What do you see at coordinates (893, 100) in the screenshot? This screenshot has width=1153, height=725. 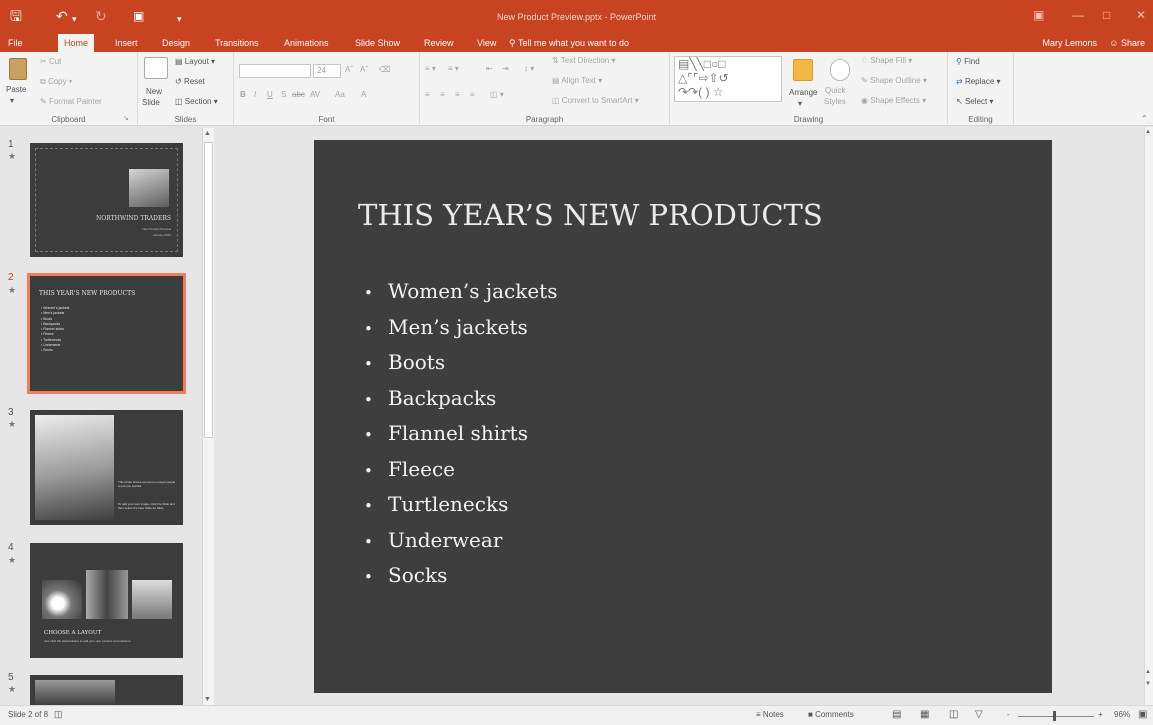 I see `shape-effects-button: ◉ Shape Effects ▾` at bounding box center [893, 100].